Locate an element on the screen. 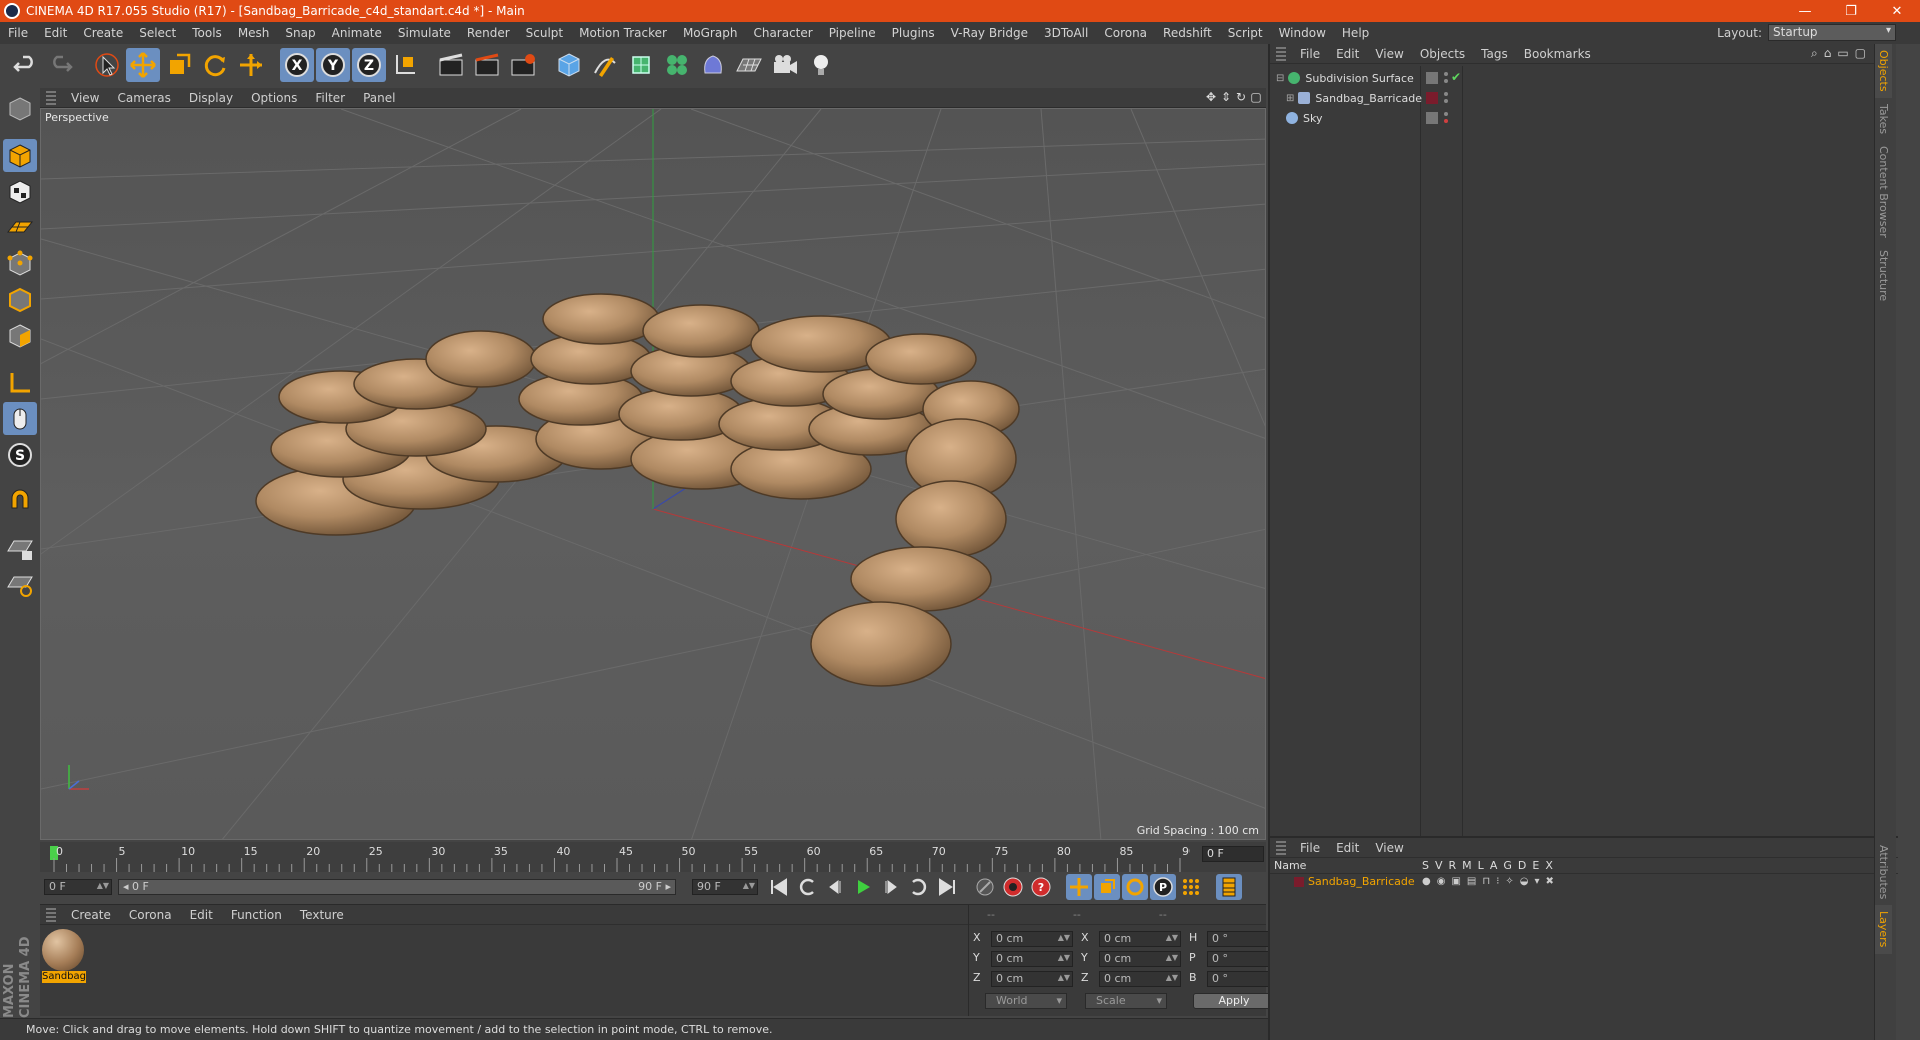 The height and width of the screenshot is (1040, 1920). pan-view-icon: ✥ is located at coordinates (1211, 97).